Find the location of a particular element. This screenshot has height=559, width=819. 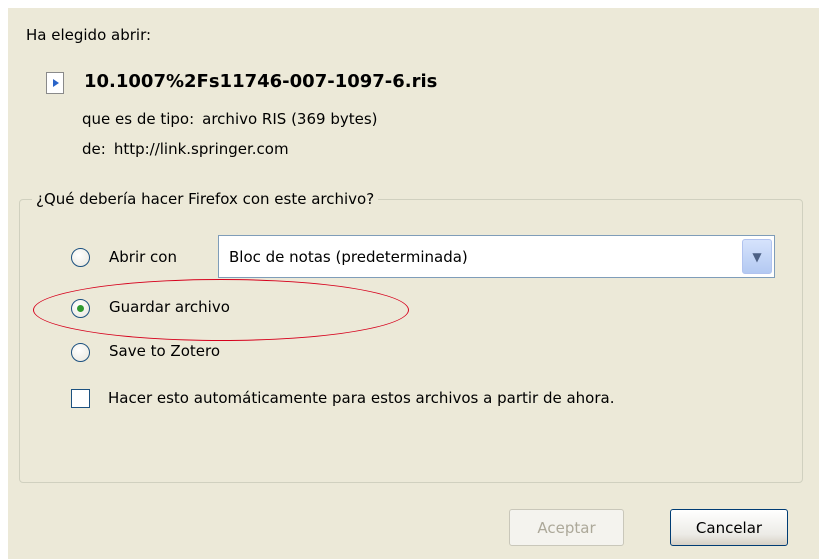

file-type-row: que es de tipo: archivo RIS (369 bytes) is located at coordinates (230, 119).